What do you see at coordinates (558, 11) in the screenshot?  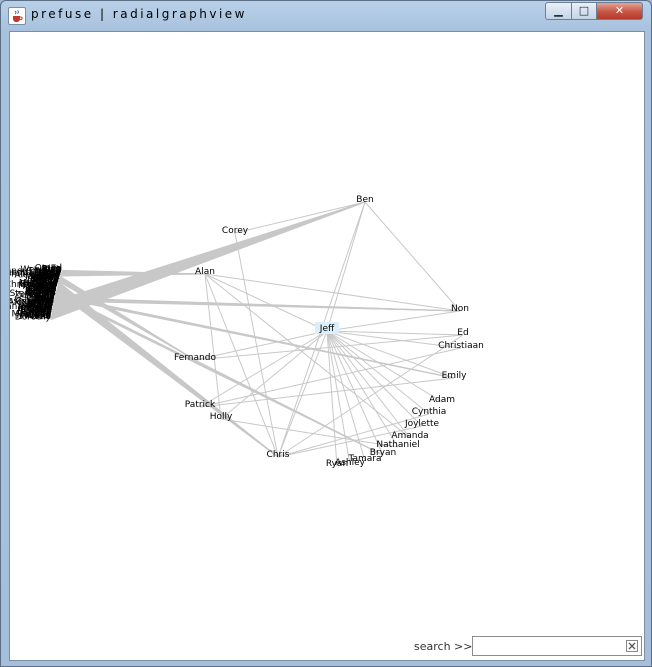 I see `minimize-button: ▁` at bounding box center [558, 11].